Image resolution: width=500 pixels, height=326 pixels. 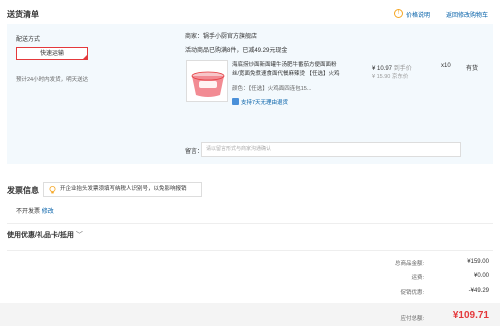 I want to click on promo-line: 活动商品已购满8件，已减49.29元现金, so click(x=236, y=51).